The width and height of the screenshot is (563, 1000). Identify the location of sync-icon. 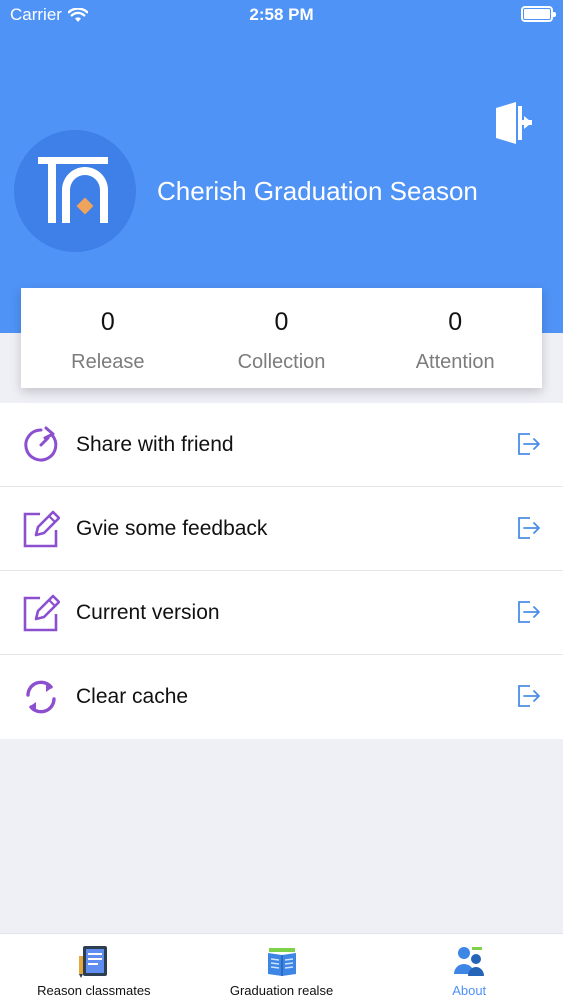
(41, 697).